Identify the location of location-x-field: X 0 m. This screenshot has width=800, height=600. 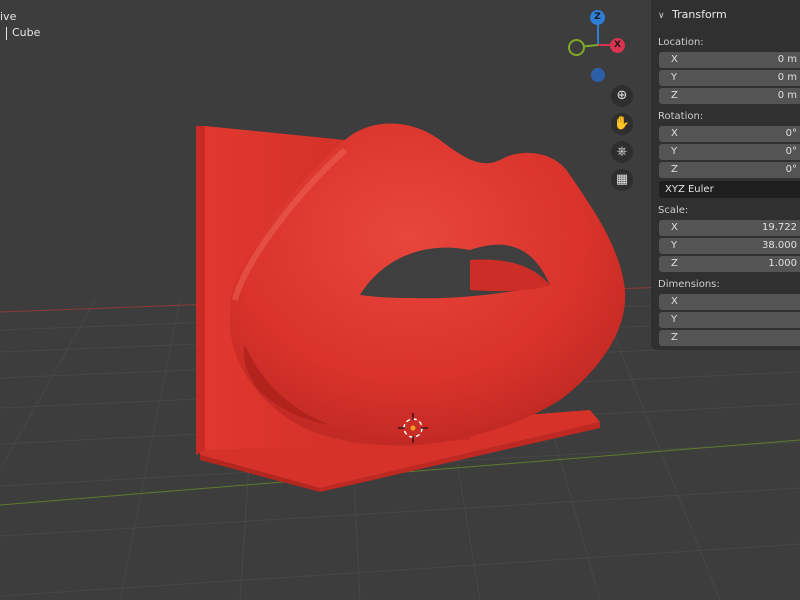
(729, 60).